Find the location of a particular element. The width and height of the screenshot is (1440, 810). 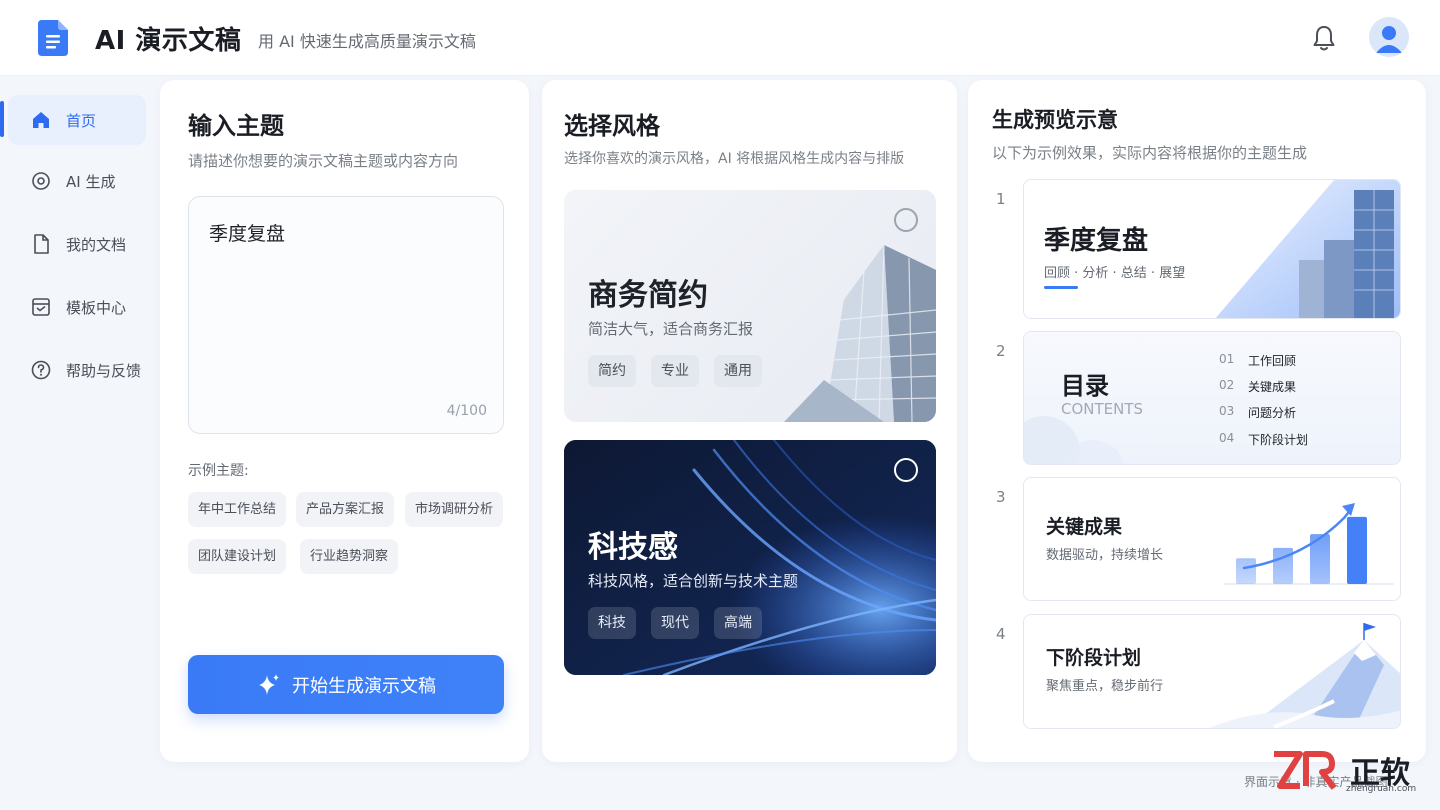

generate-button: 开始生成演示文稿 is located at coordinates (346, 684).